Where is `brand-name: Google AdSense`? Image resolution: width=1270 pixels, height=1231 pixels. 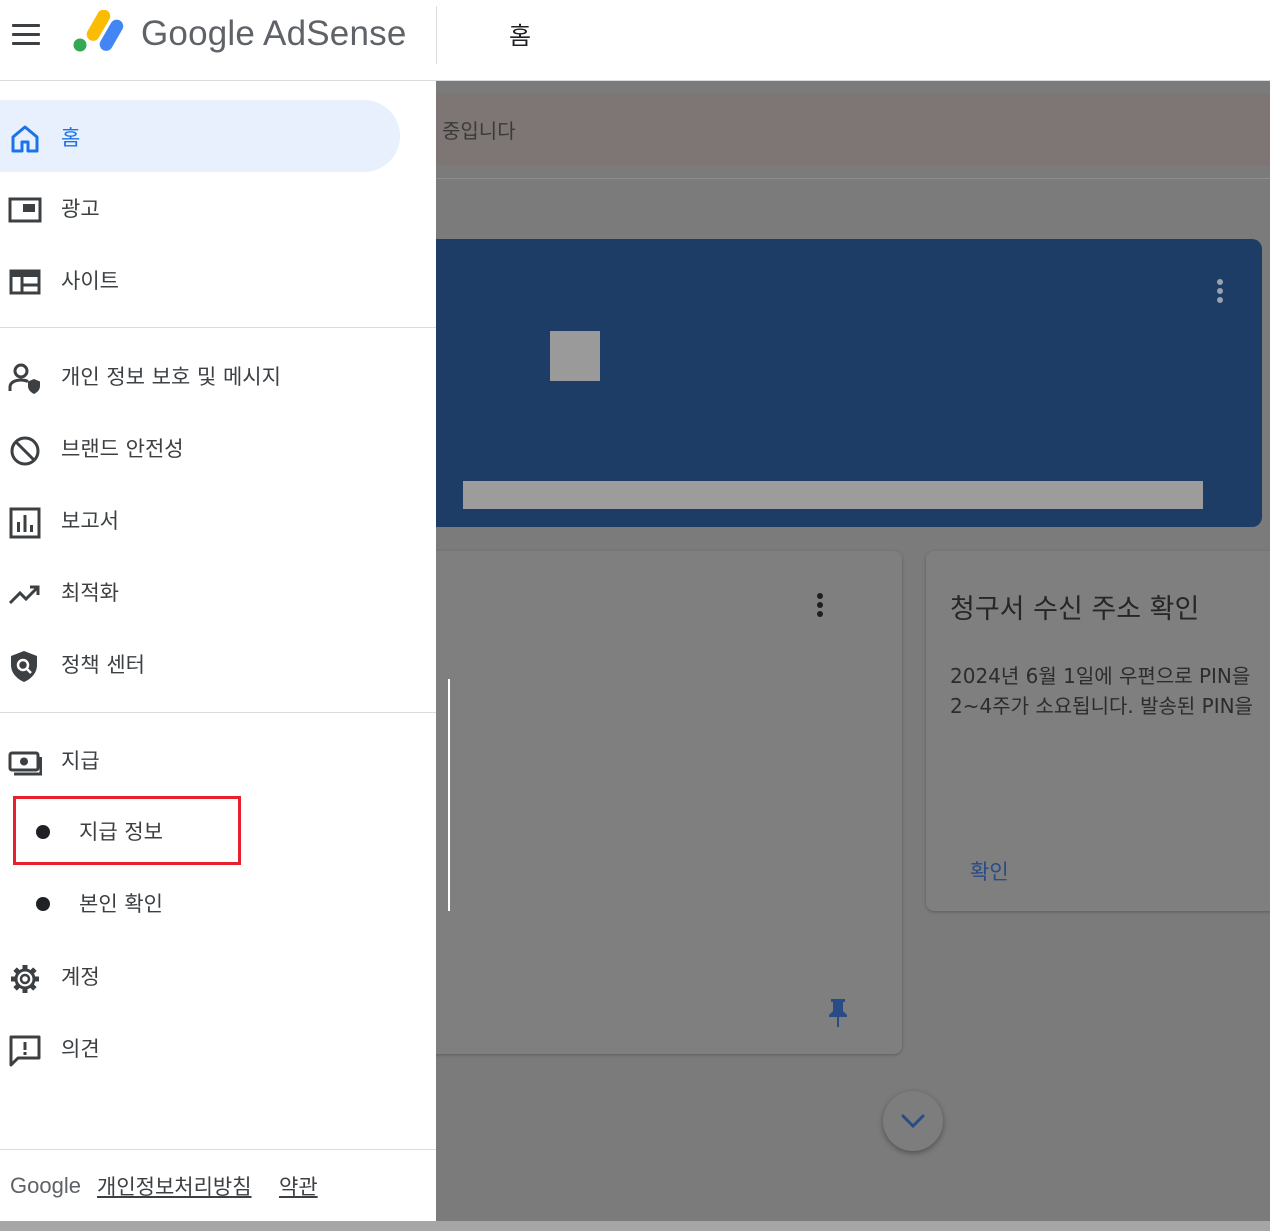 brand-name: Google AdSense is located at coordinates (274, 33).